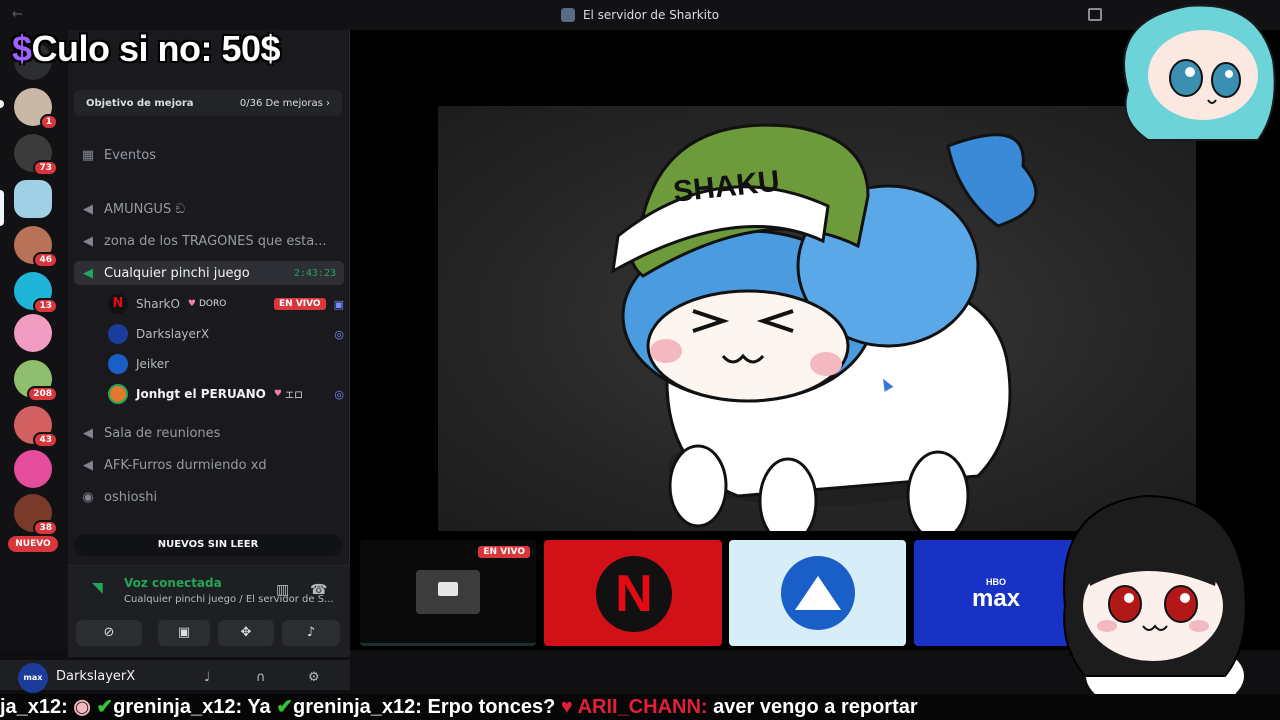 The height and width of the screenshot is (720, 1280). Describe the element at coordinates (567, 15) in the screenshot. I see `server-icon` at that location.